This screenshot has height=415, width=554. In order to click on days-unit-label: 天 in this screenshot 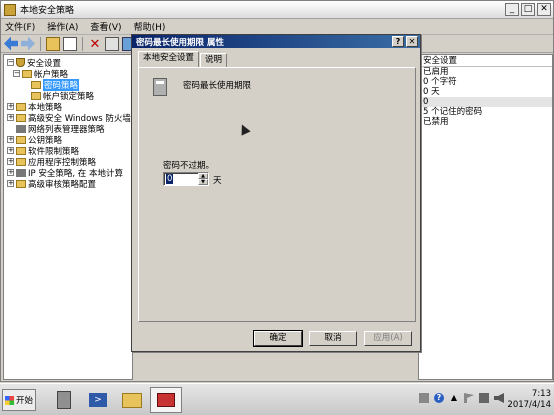, I will do `click(217, 181)`.